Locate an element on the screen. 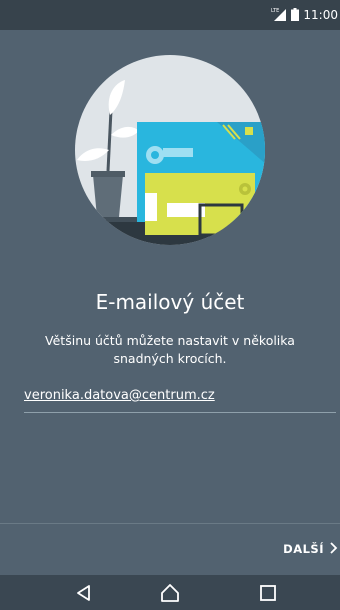 The height and width of the screenshot is (610, 340). footer-divider is located at coordinates (170, 523).